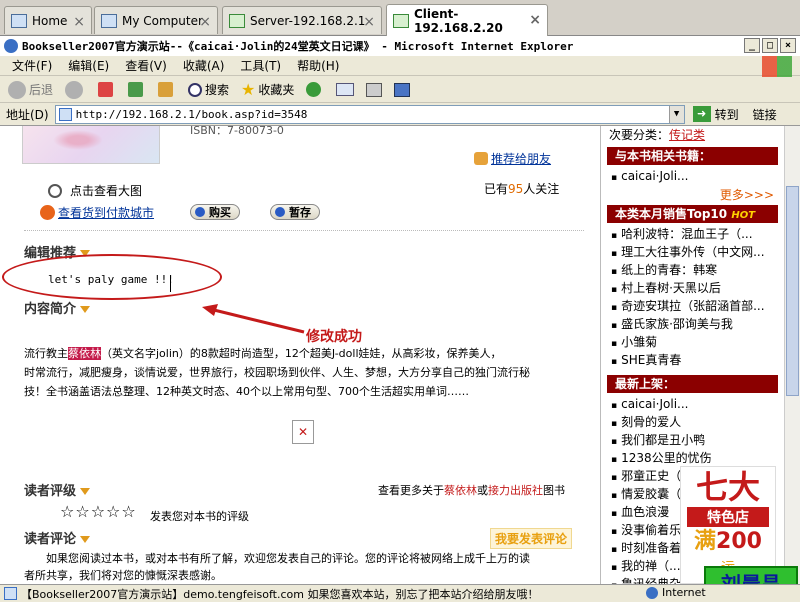  I want to click on minimize-button: _, so click(752, 45).